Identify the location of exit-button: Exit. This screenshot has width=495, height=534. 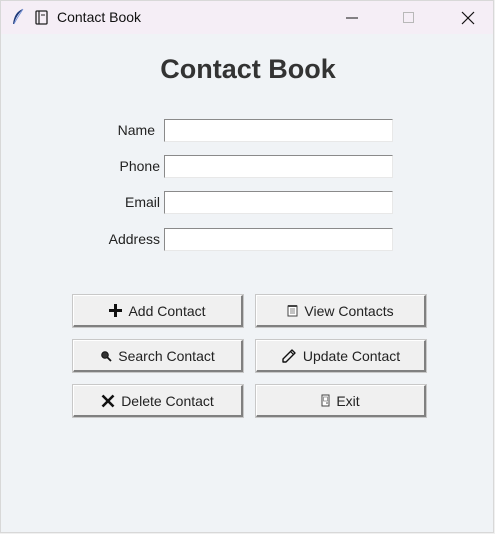
(341, 401).